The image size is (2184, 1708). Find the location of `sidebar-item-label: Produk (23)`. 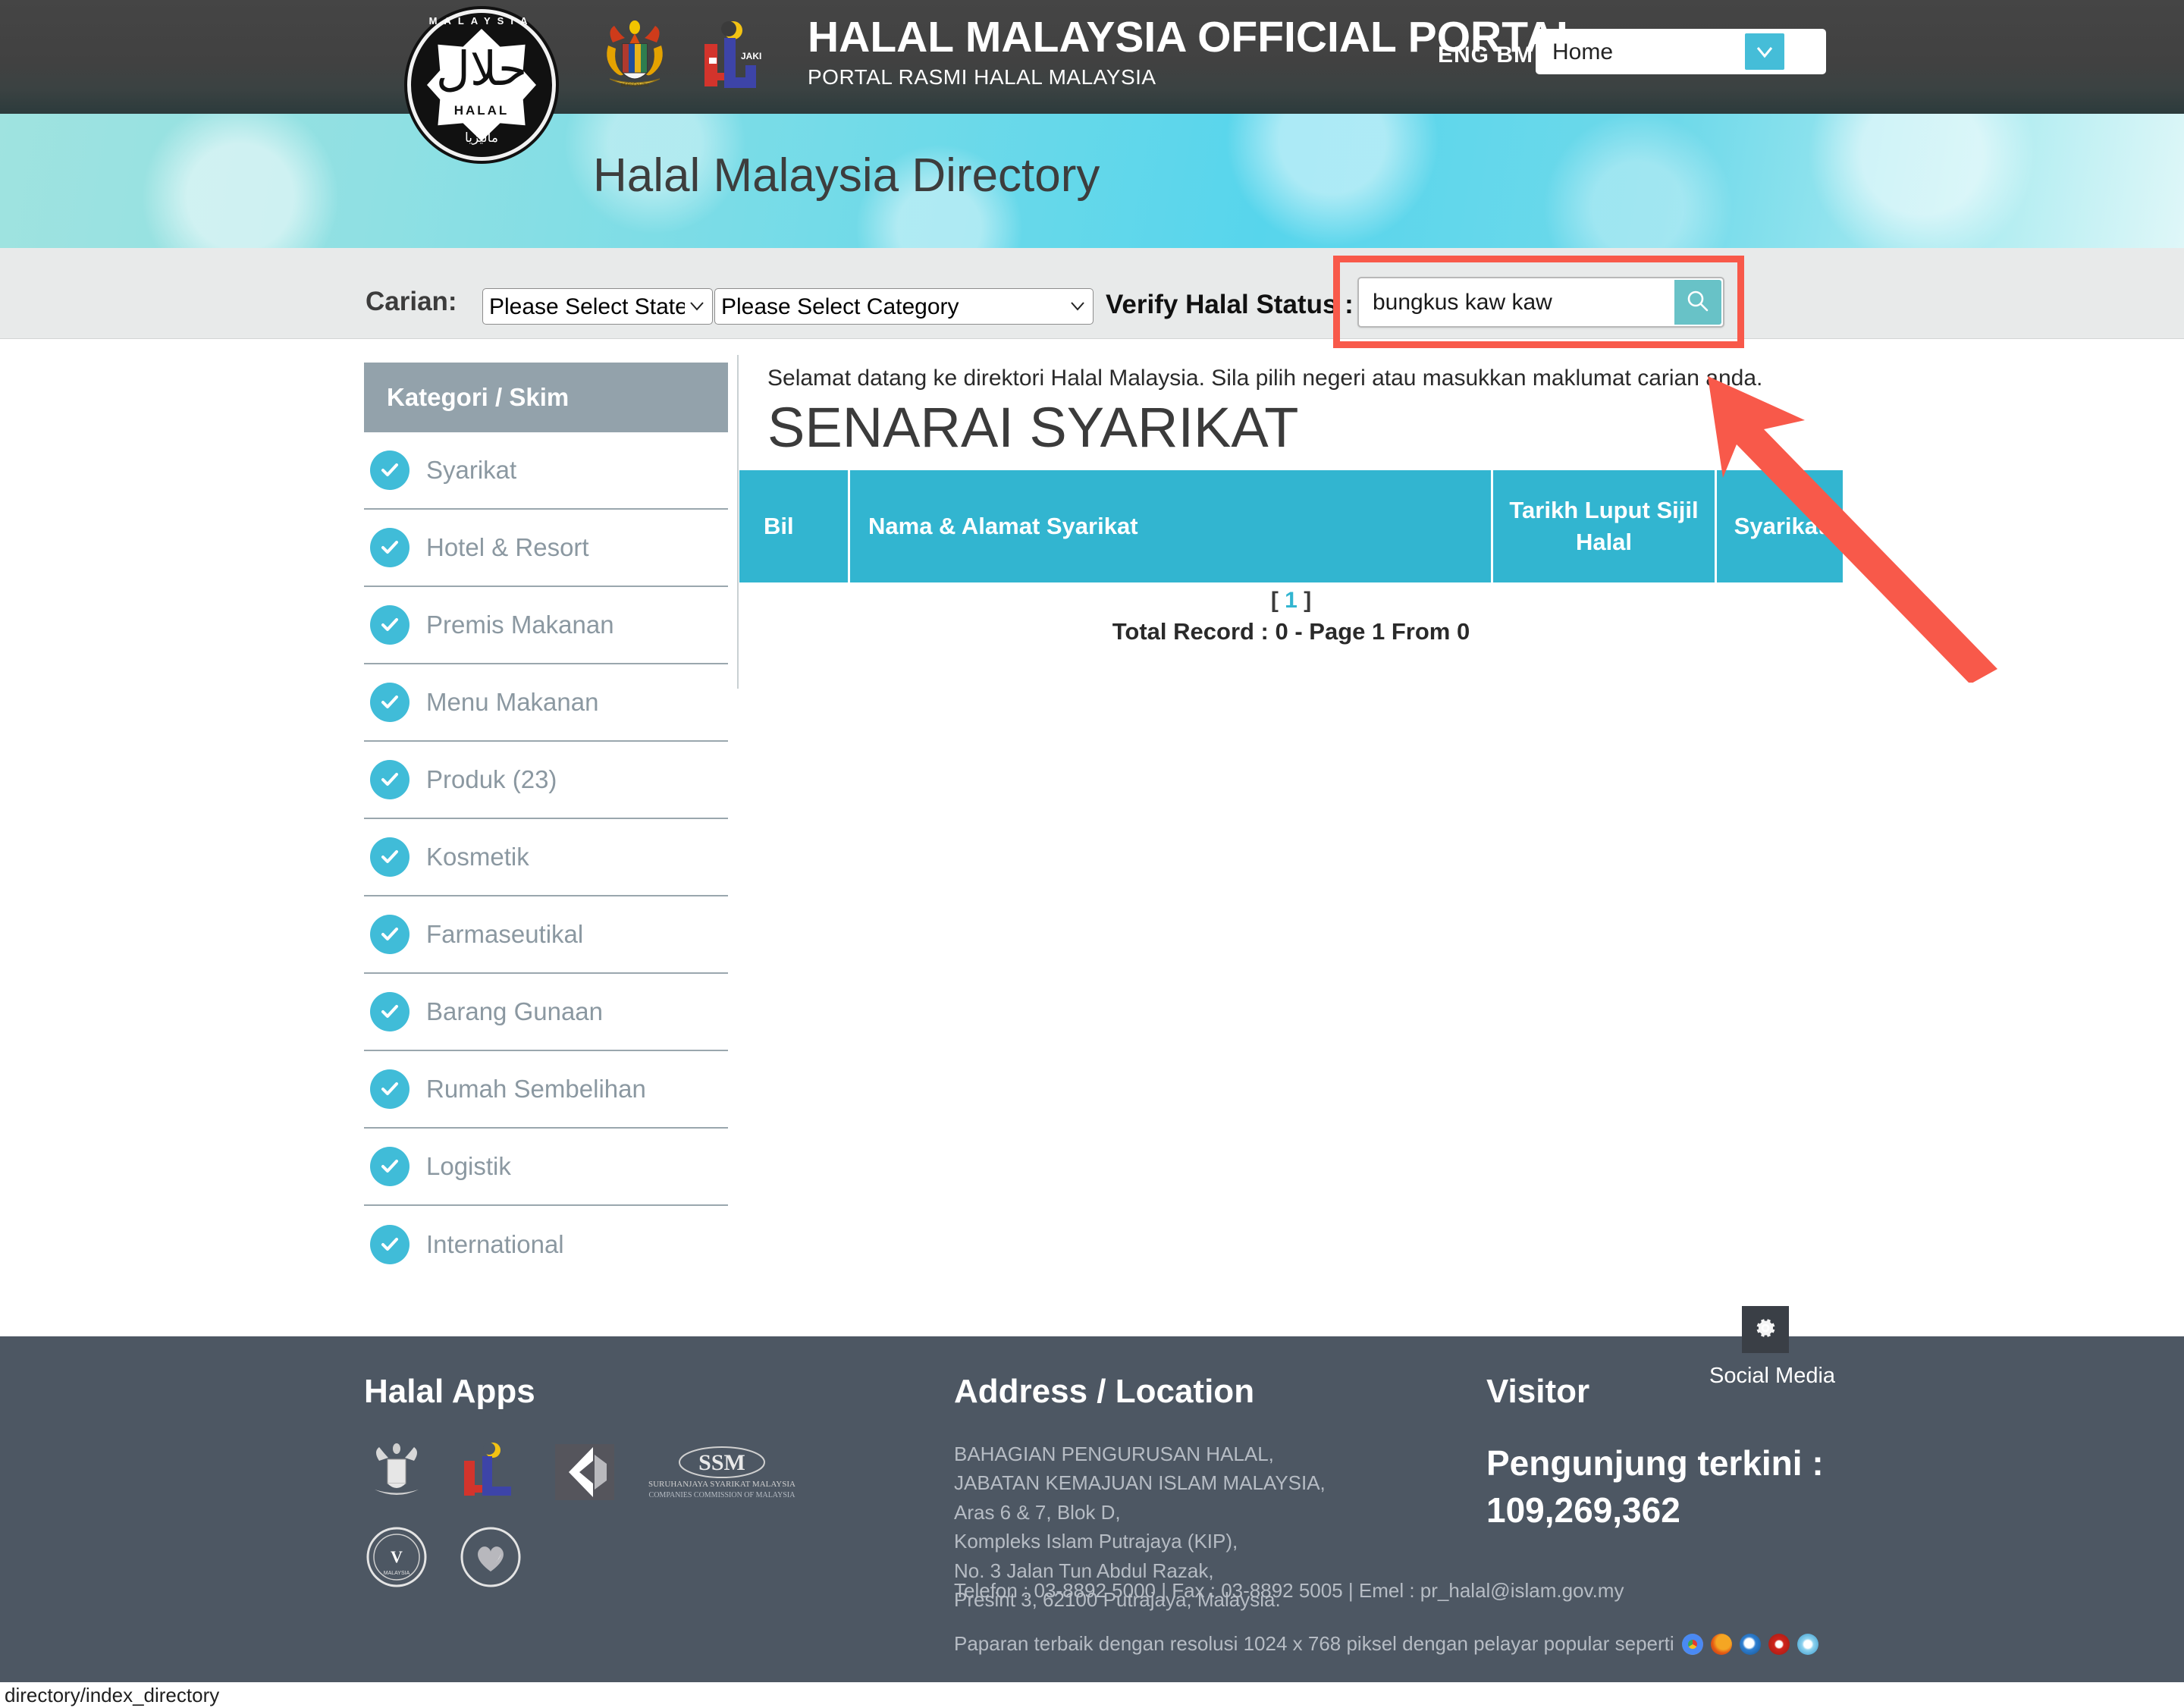

sidebar-item-label: Produk (23) is located at coordinates (491, 779).